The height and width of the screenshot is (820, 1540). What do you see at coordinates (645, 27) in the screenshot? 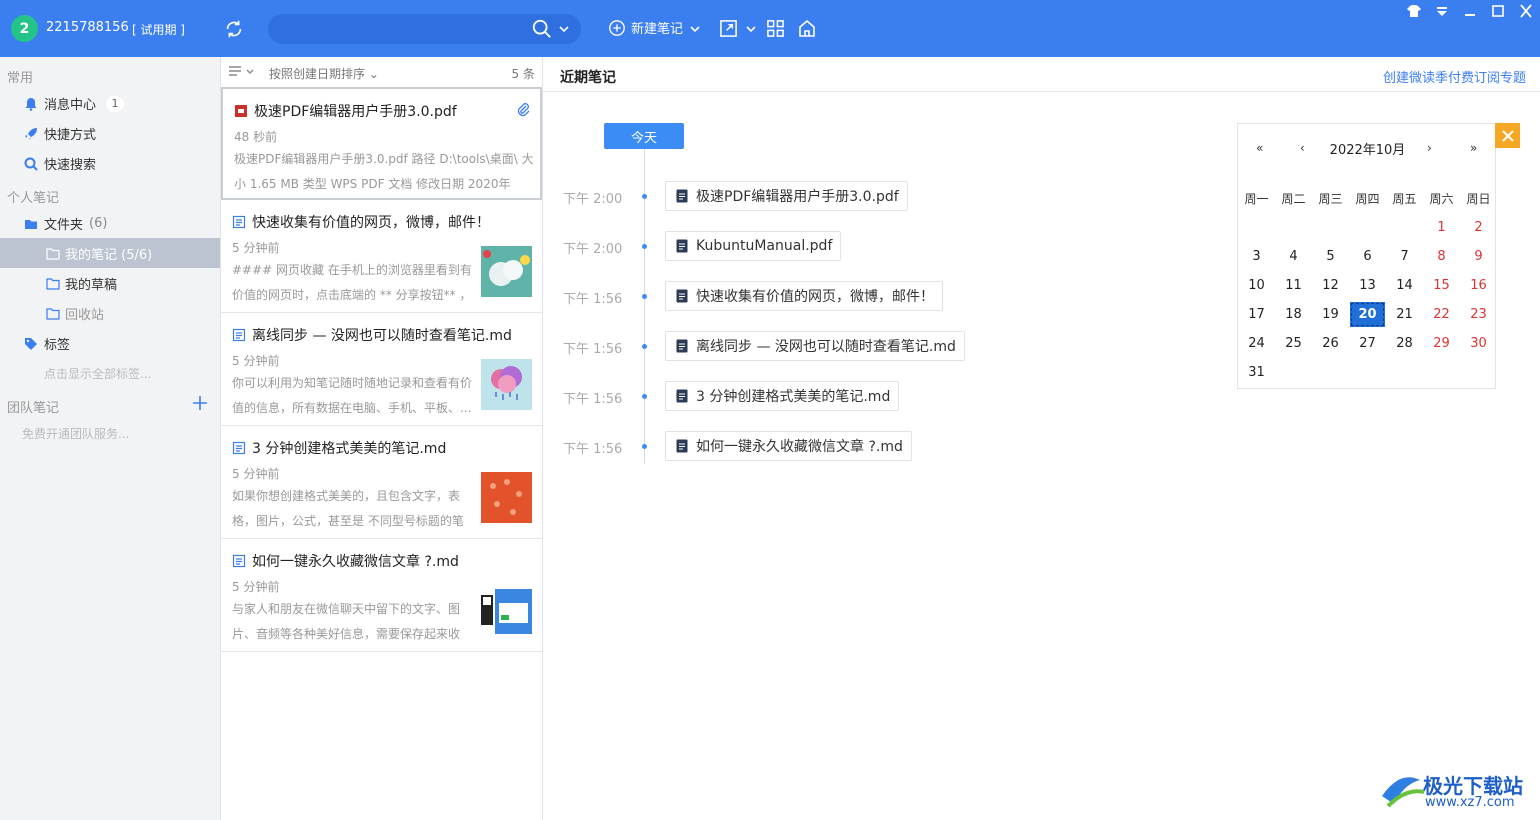
I see `new-note-button: 新建笔记` at bounding box center [645, 27].